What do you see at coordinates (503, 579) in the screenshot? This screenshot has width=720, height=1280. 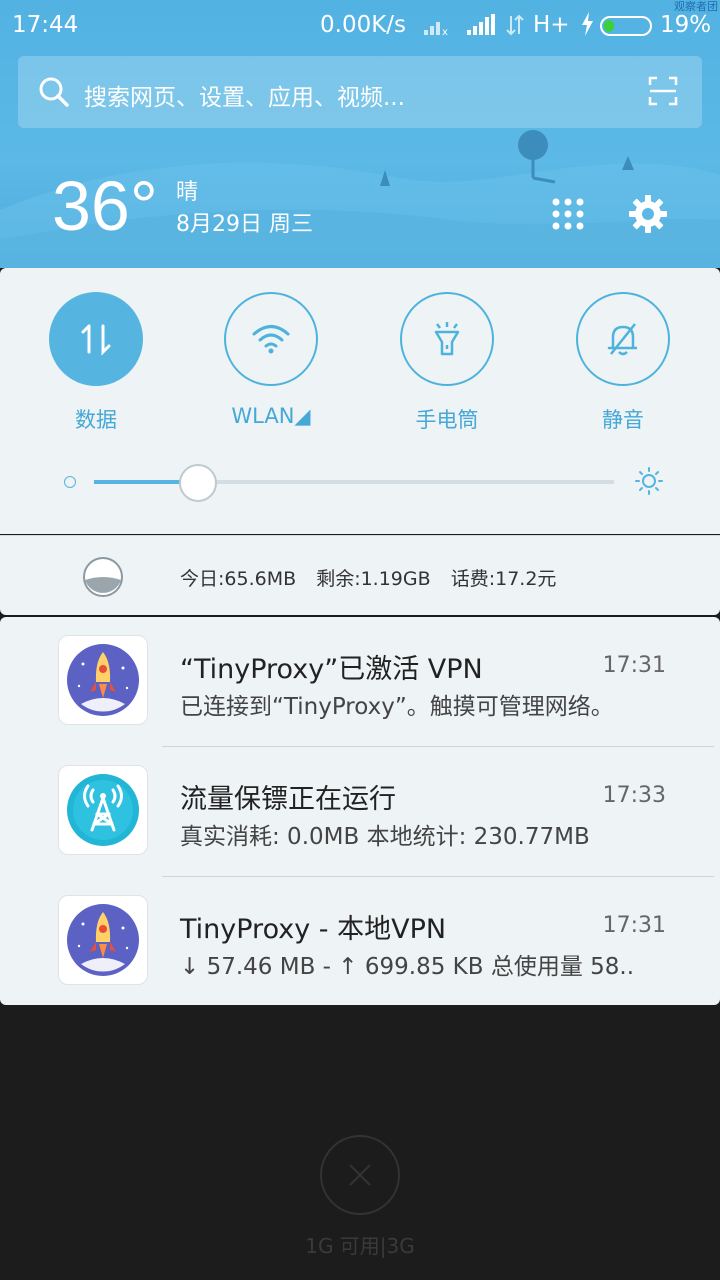 I see `data-balance: 话费:17.2元` at bounding box center [503, 579].